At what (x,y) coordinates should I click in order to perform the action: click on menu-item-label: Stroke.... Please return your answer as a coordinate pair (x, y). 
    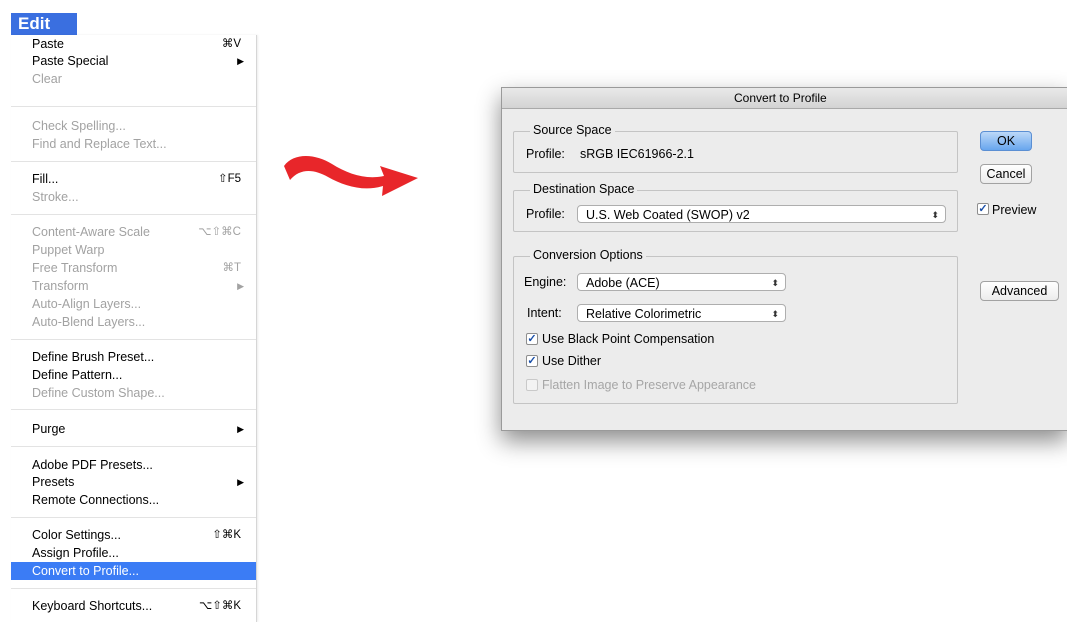
    Looking at the image, I should click on (55, 197).